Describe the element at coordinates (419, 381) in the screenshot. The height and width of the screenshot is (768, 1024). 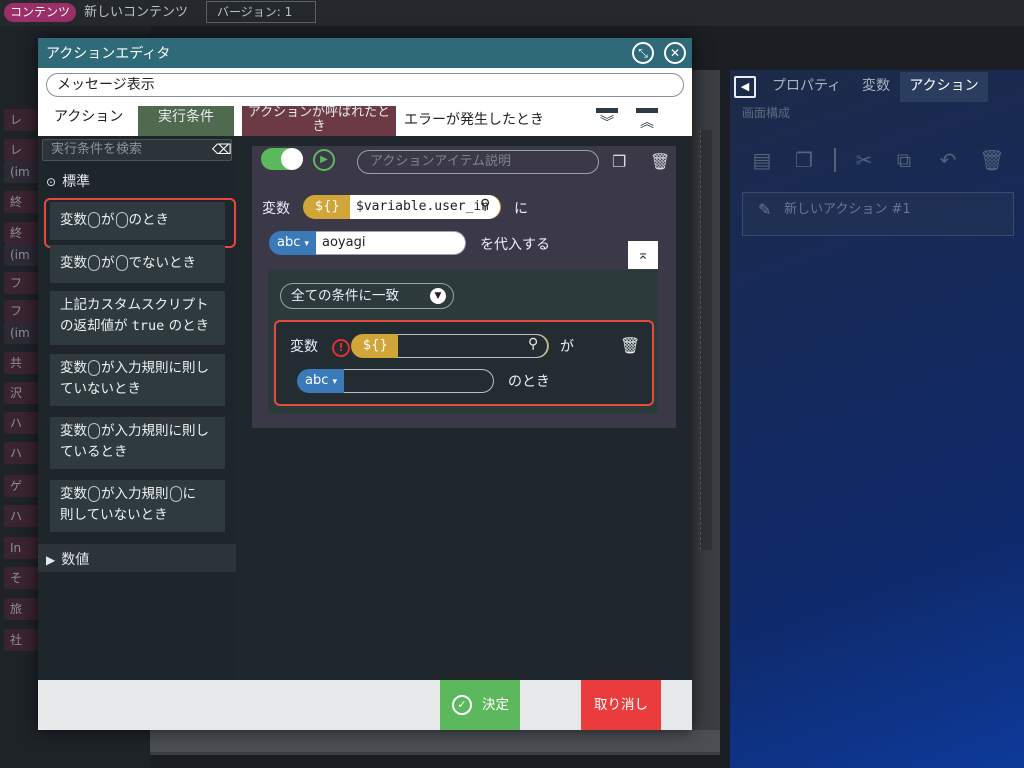
I see `condition-value-input` at that location.